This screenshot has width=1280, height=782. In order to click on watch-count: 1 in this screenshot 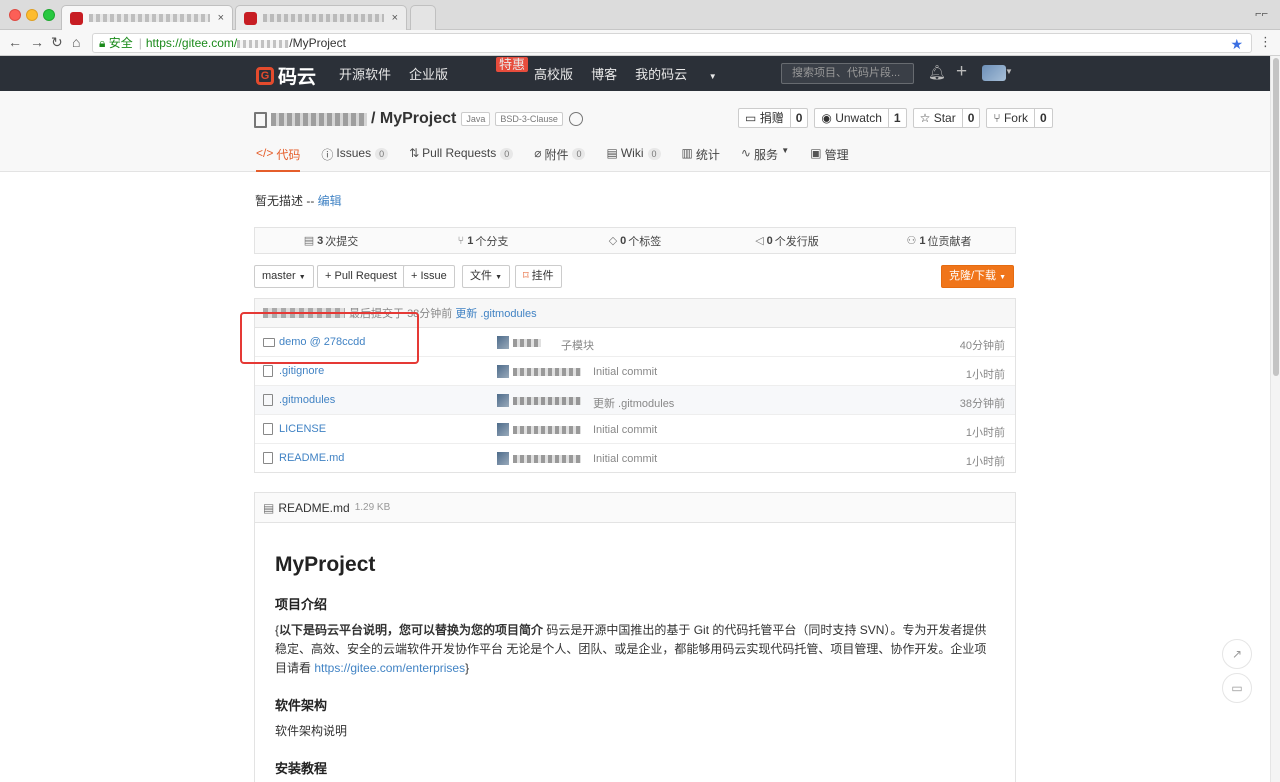, I will do `click(896, 118)`.